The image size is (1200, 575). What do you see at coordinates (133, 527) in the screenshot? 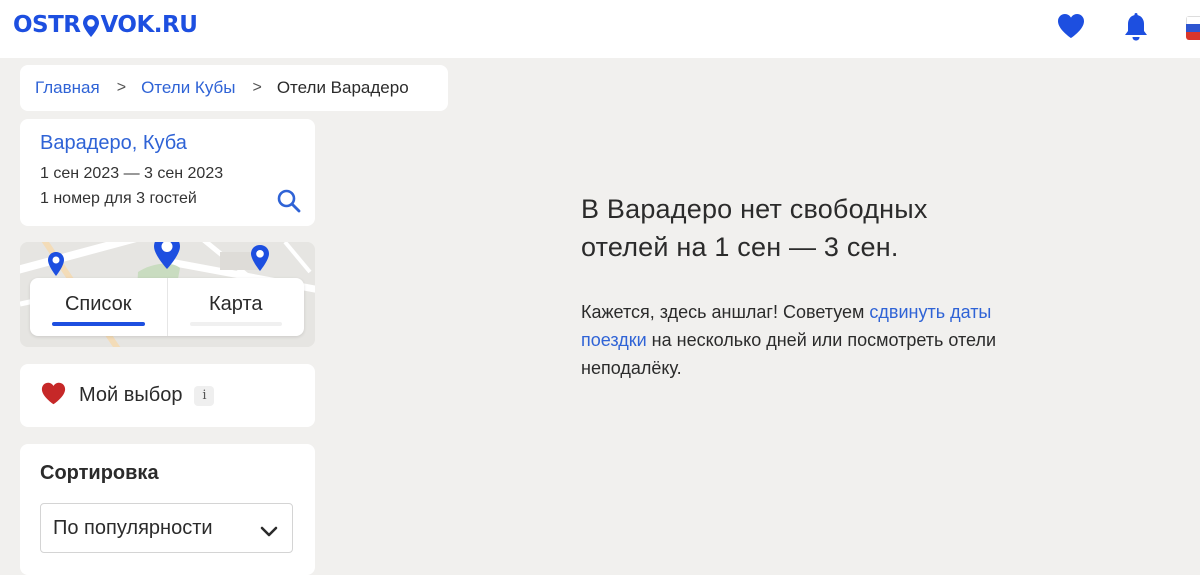
I see `sort-selected-value: По популярности` at bounding box center [133, 527].